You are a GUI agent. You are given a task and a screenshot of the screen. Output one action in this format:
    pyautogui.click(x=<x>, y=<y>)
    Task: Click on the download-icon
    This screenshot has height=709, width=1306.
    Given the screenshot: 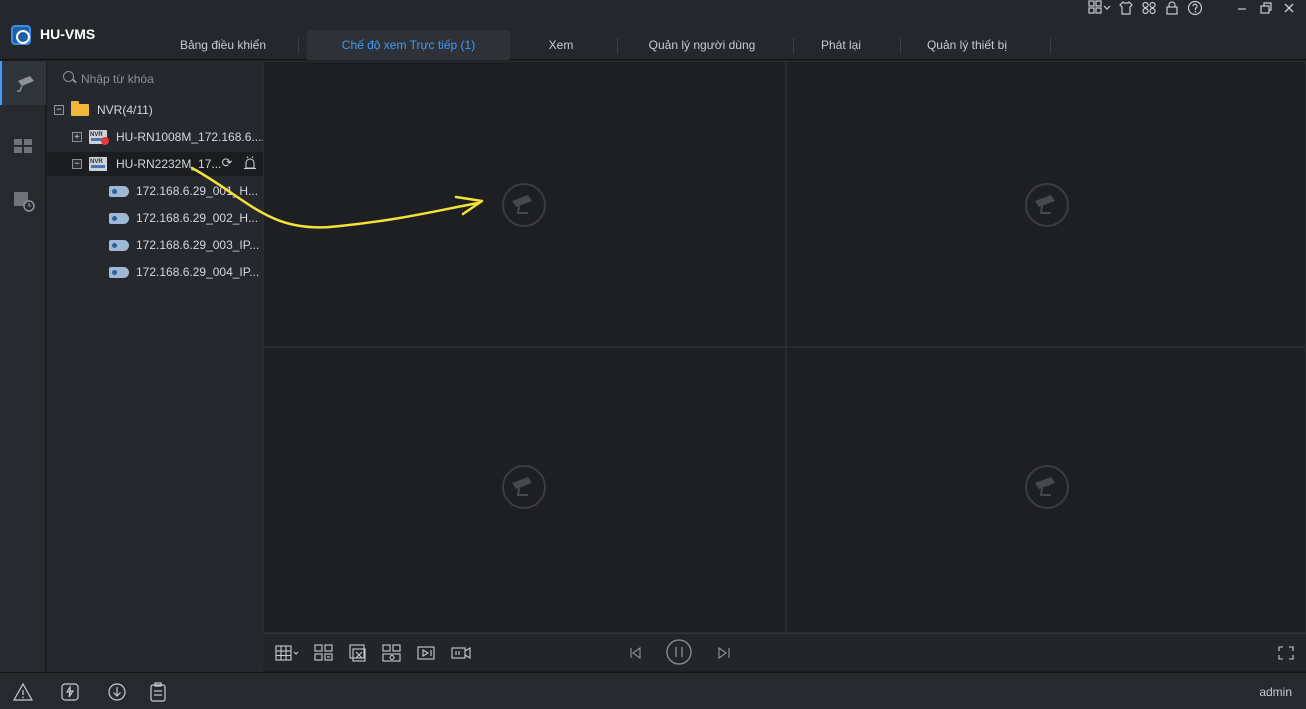 What is the action you would take?
    pyautogui.click(x=117, y=692)
    